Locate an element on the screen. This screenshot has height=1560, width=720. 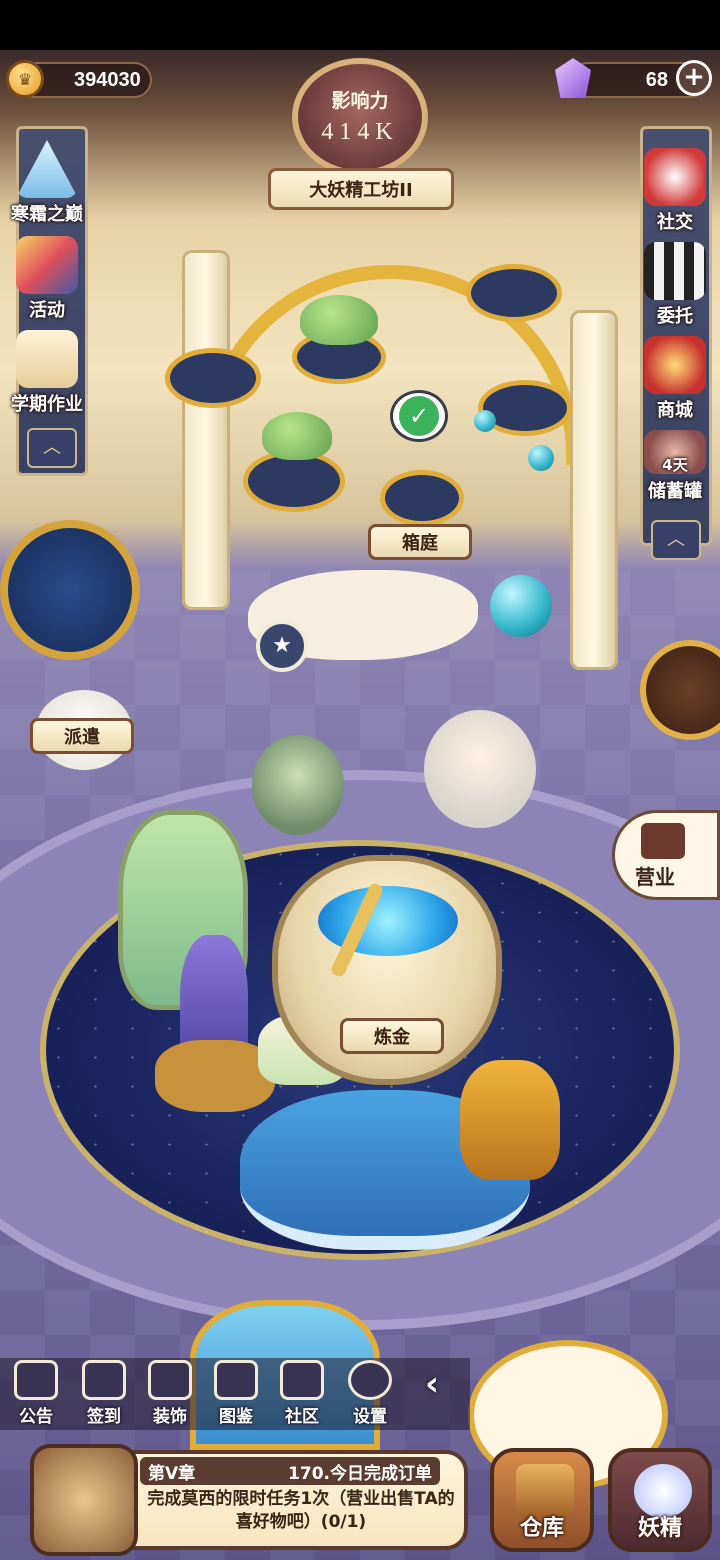
handbook-button: 图鉴 is located at coordinates (236, 1393).